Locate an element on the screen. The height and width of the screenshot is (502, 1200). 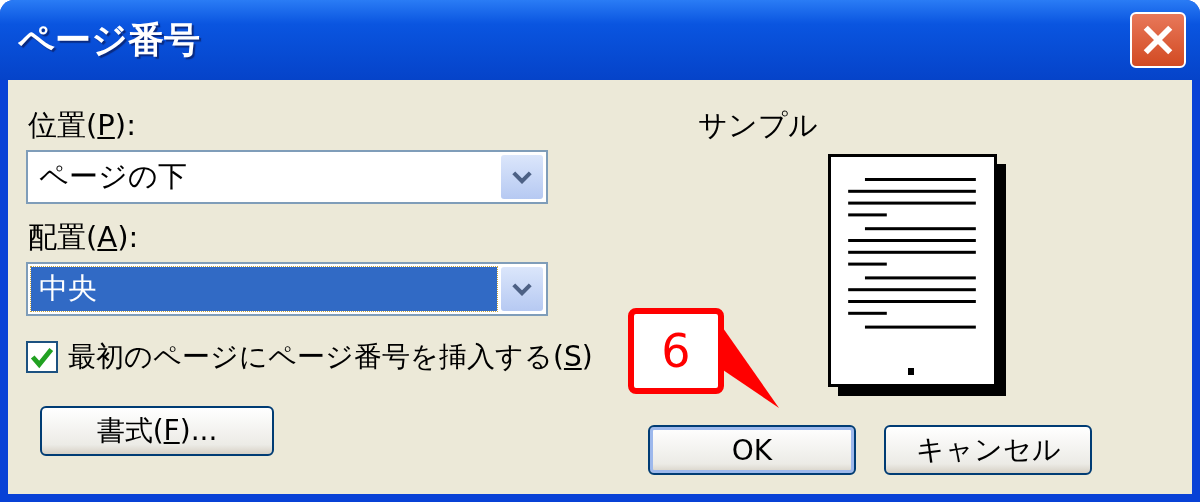
dropdown-value: 中央 is located at coordinates (264, 289).